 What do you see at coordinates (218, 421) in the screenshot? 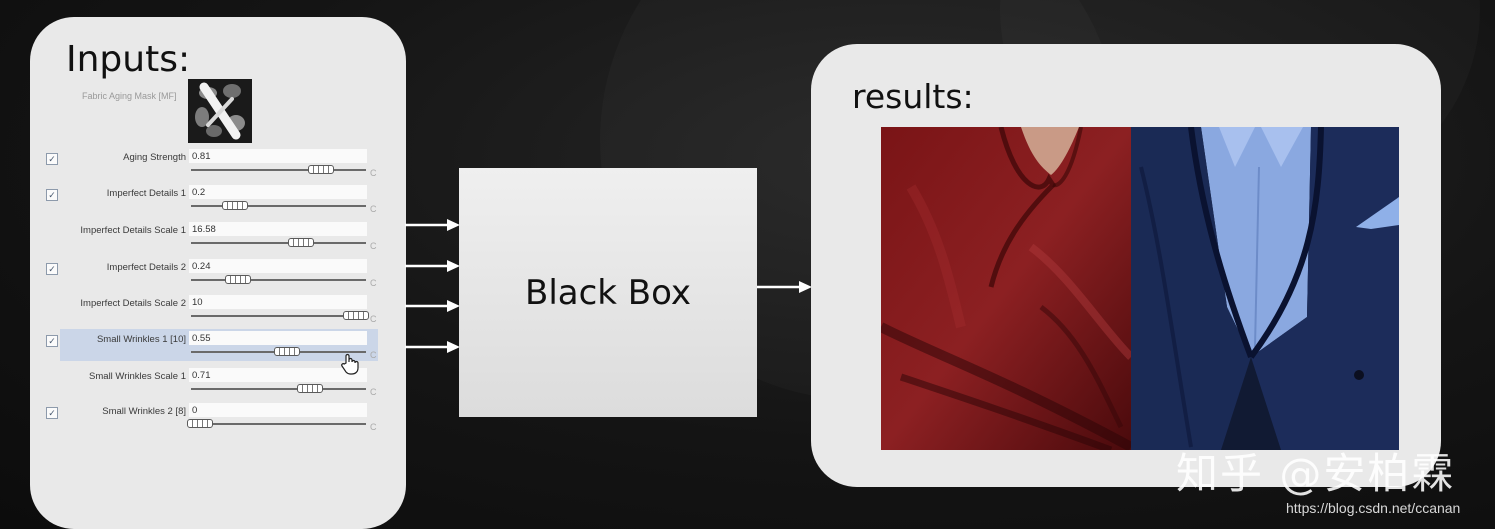
I see `param-row: ✓ Small Wrinkles 2 [8] 0 C` at bounding box center [218, 421].